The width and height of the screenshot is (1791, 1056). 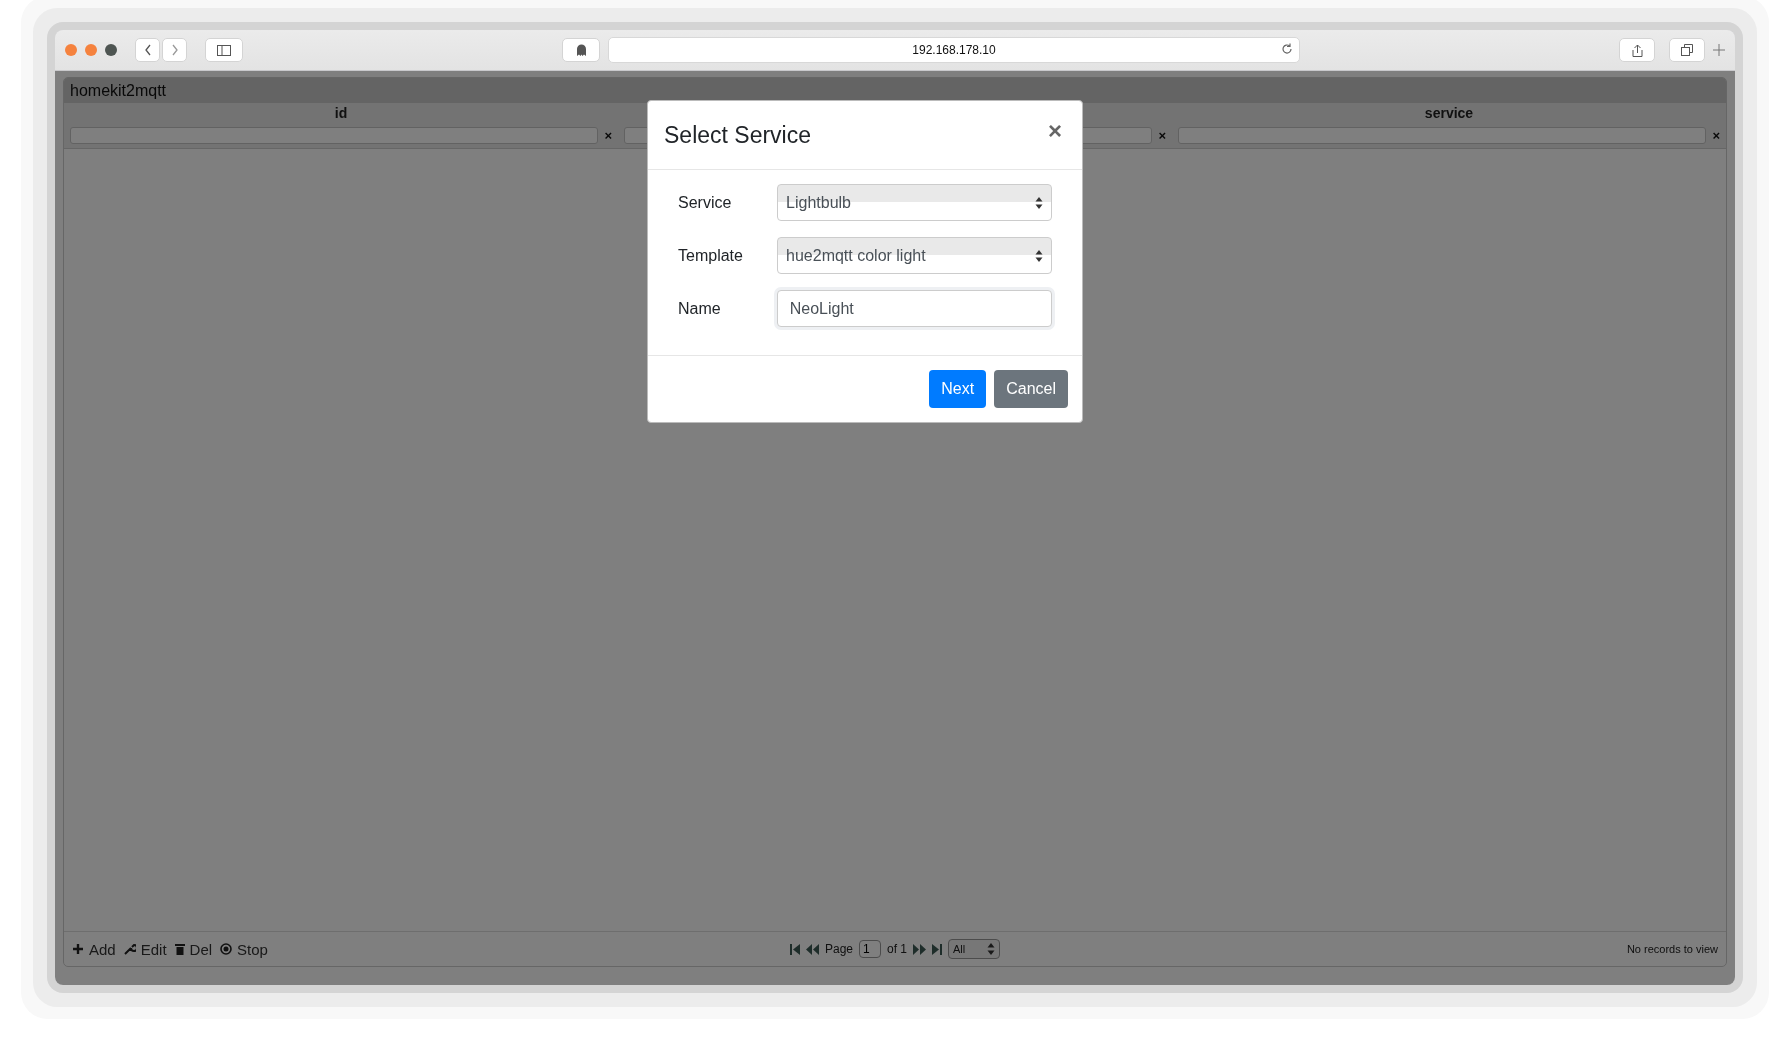 What do you see at coordinates (145, 949) in the screenshot?
I see `toolbar-action: Edit` at bounding box center [145, 949].